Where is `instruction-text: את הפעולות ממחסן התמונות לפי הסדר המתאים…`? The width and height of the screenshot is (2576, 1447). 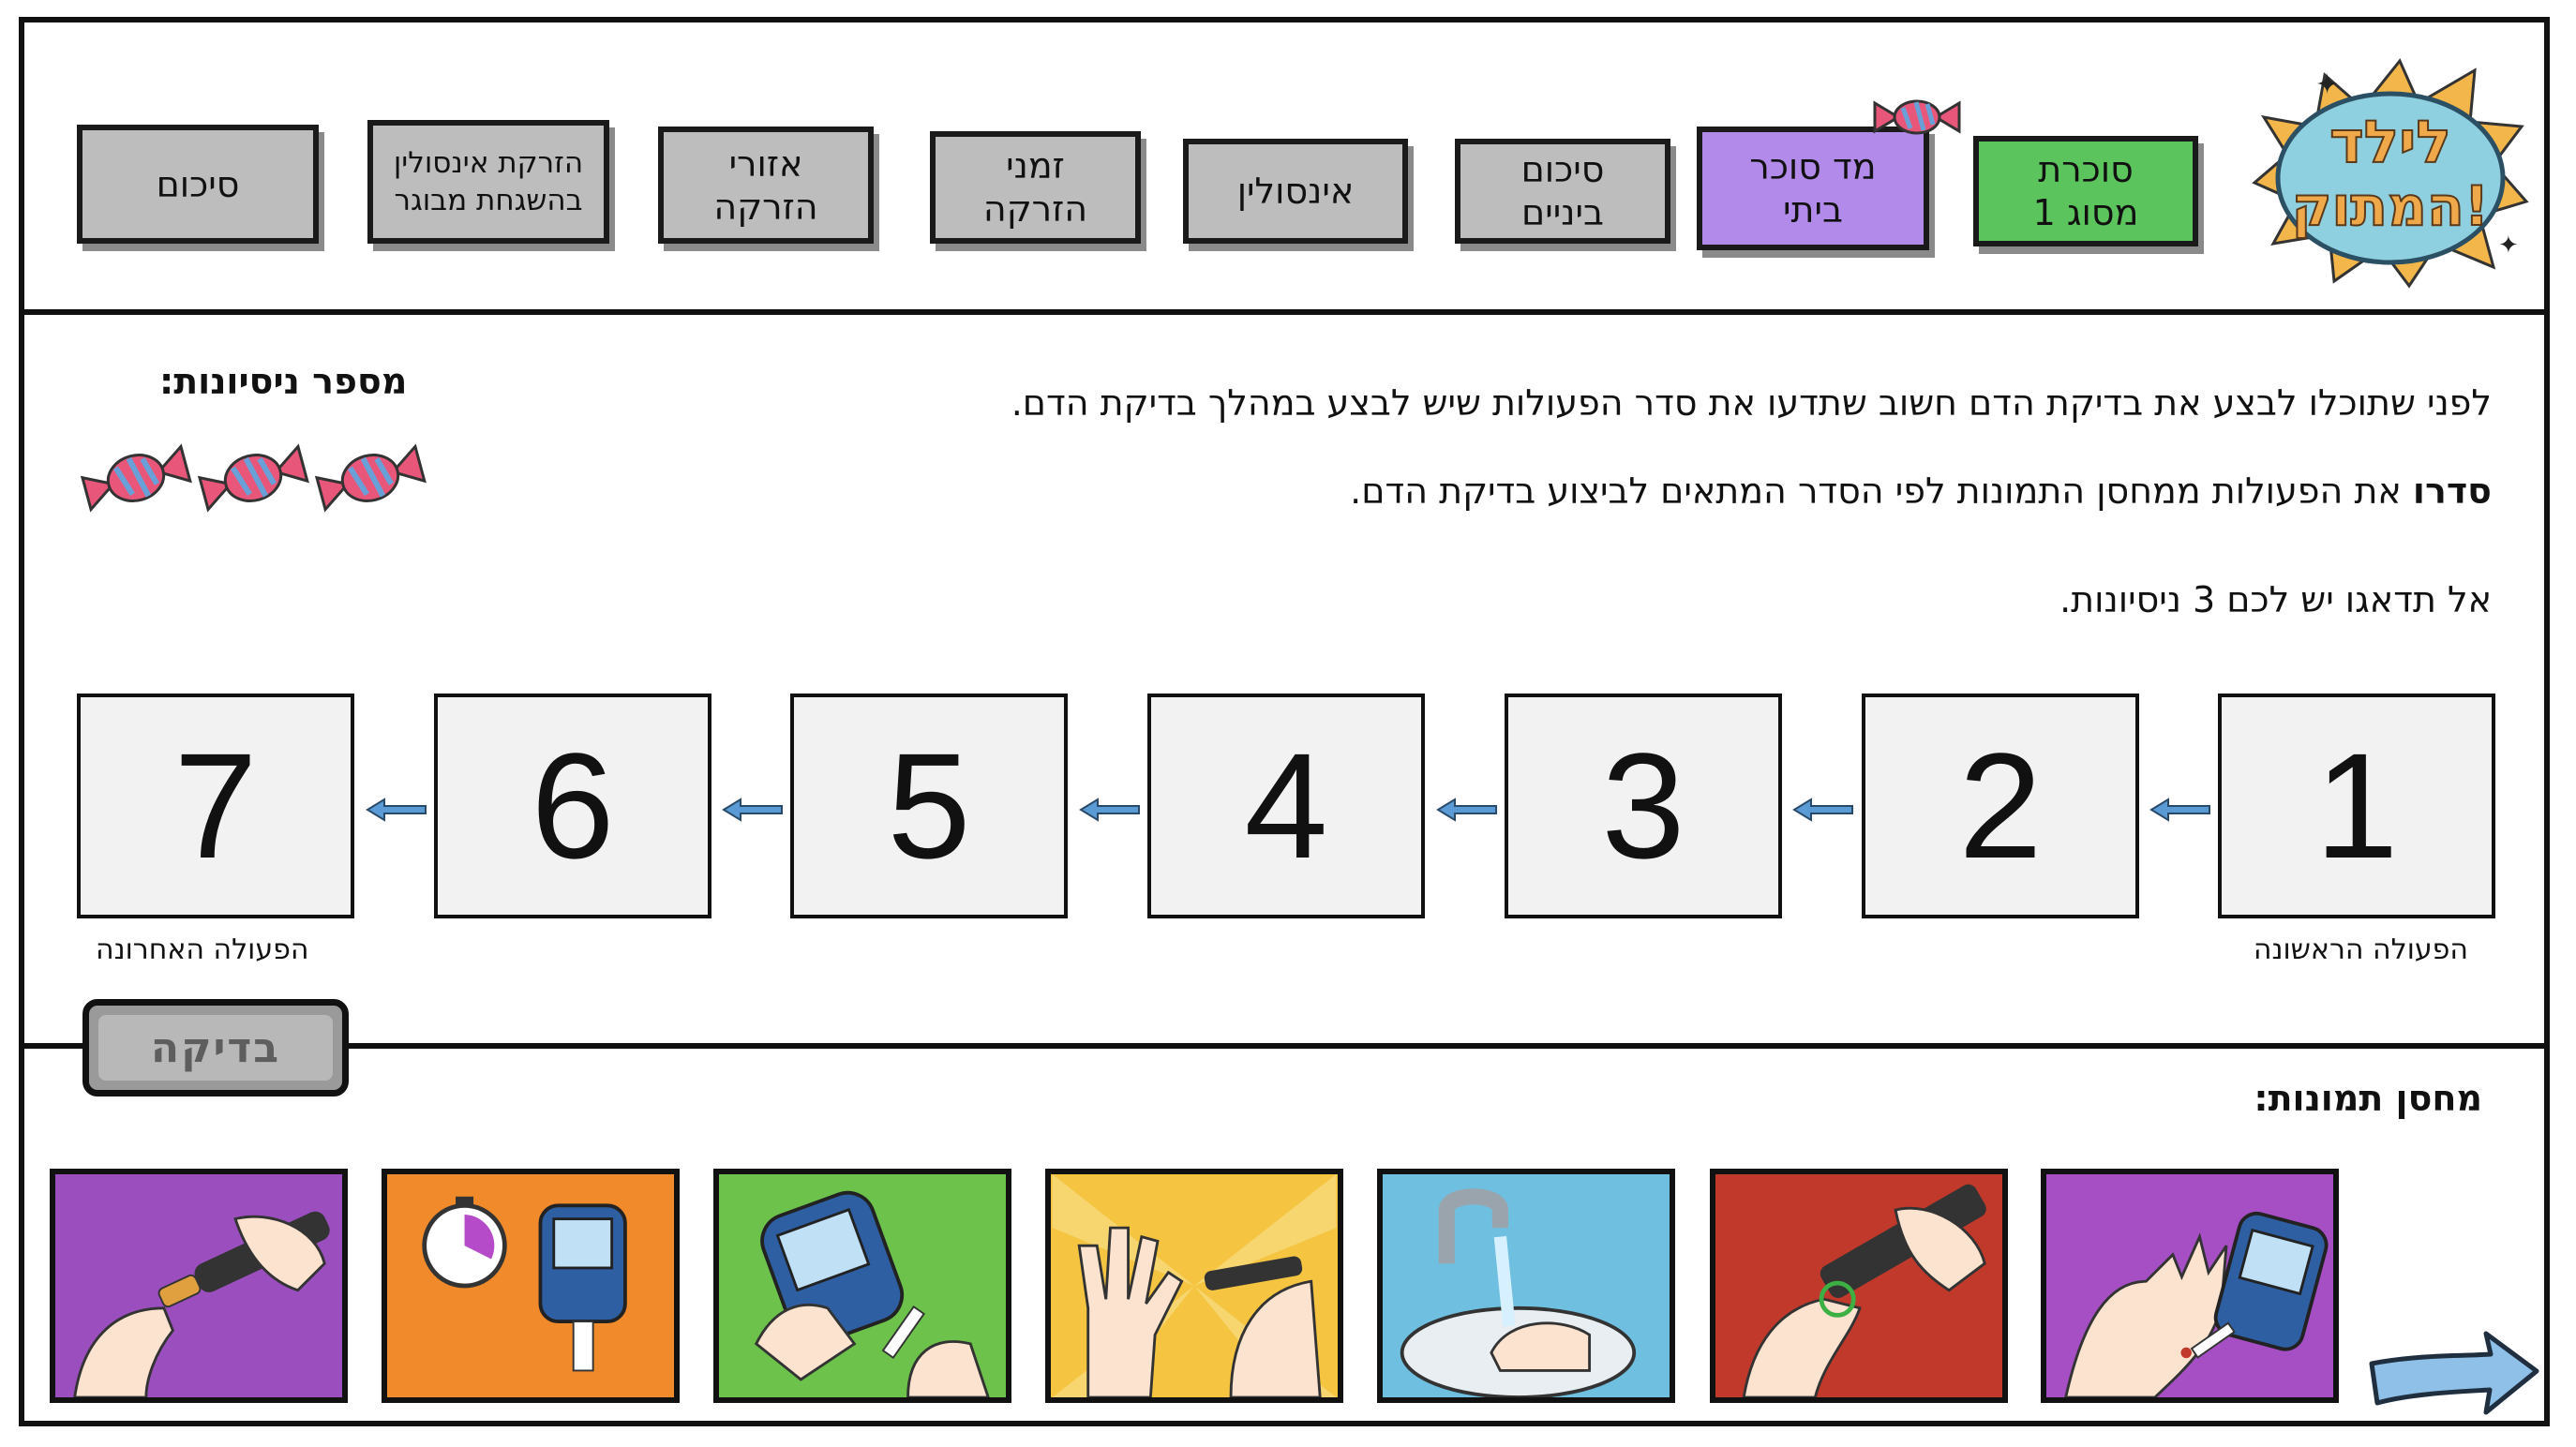 instruction-text: את הפעולות ממחסן התמונות לפי הסדר המתאים… is located at coordinates (1882, 491).